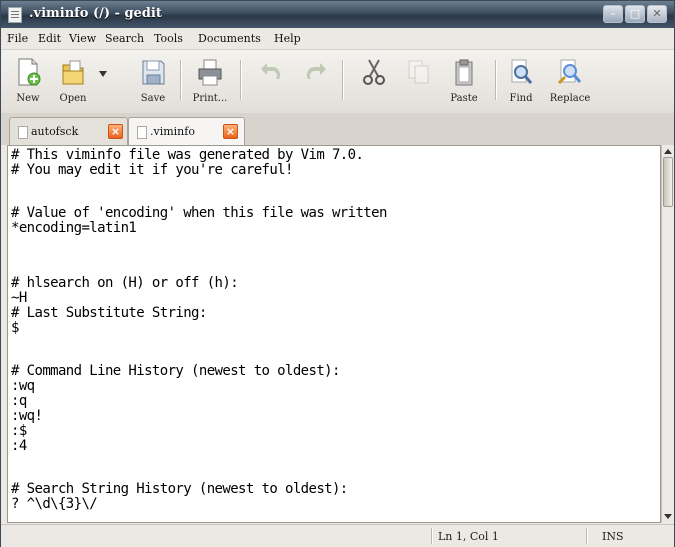  I want to click on redo-icon, so click(316, 71).